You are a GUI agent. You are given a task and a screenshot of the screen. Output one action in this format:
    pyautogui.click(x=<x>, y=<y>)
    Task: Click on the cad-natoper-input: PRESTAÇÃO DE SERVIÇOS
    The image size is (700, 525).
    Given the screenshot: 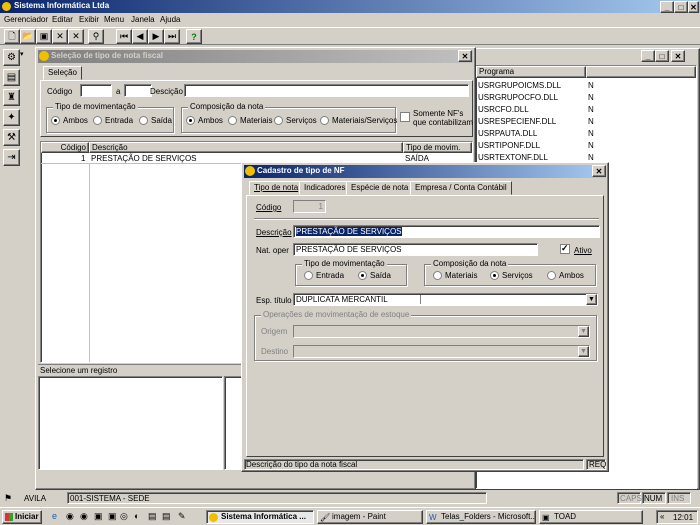 What is the action you would take?
    pyautogui.click(x=415, y=249)
    